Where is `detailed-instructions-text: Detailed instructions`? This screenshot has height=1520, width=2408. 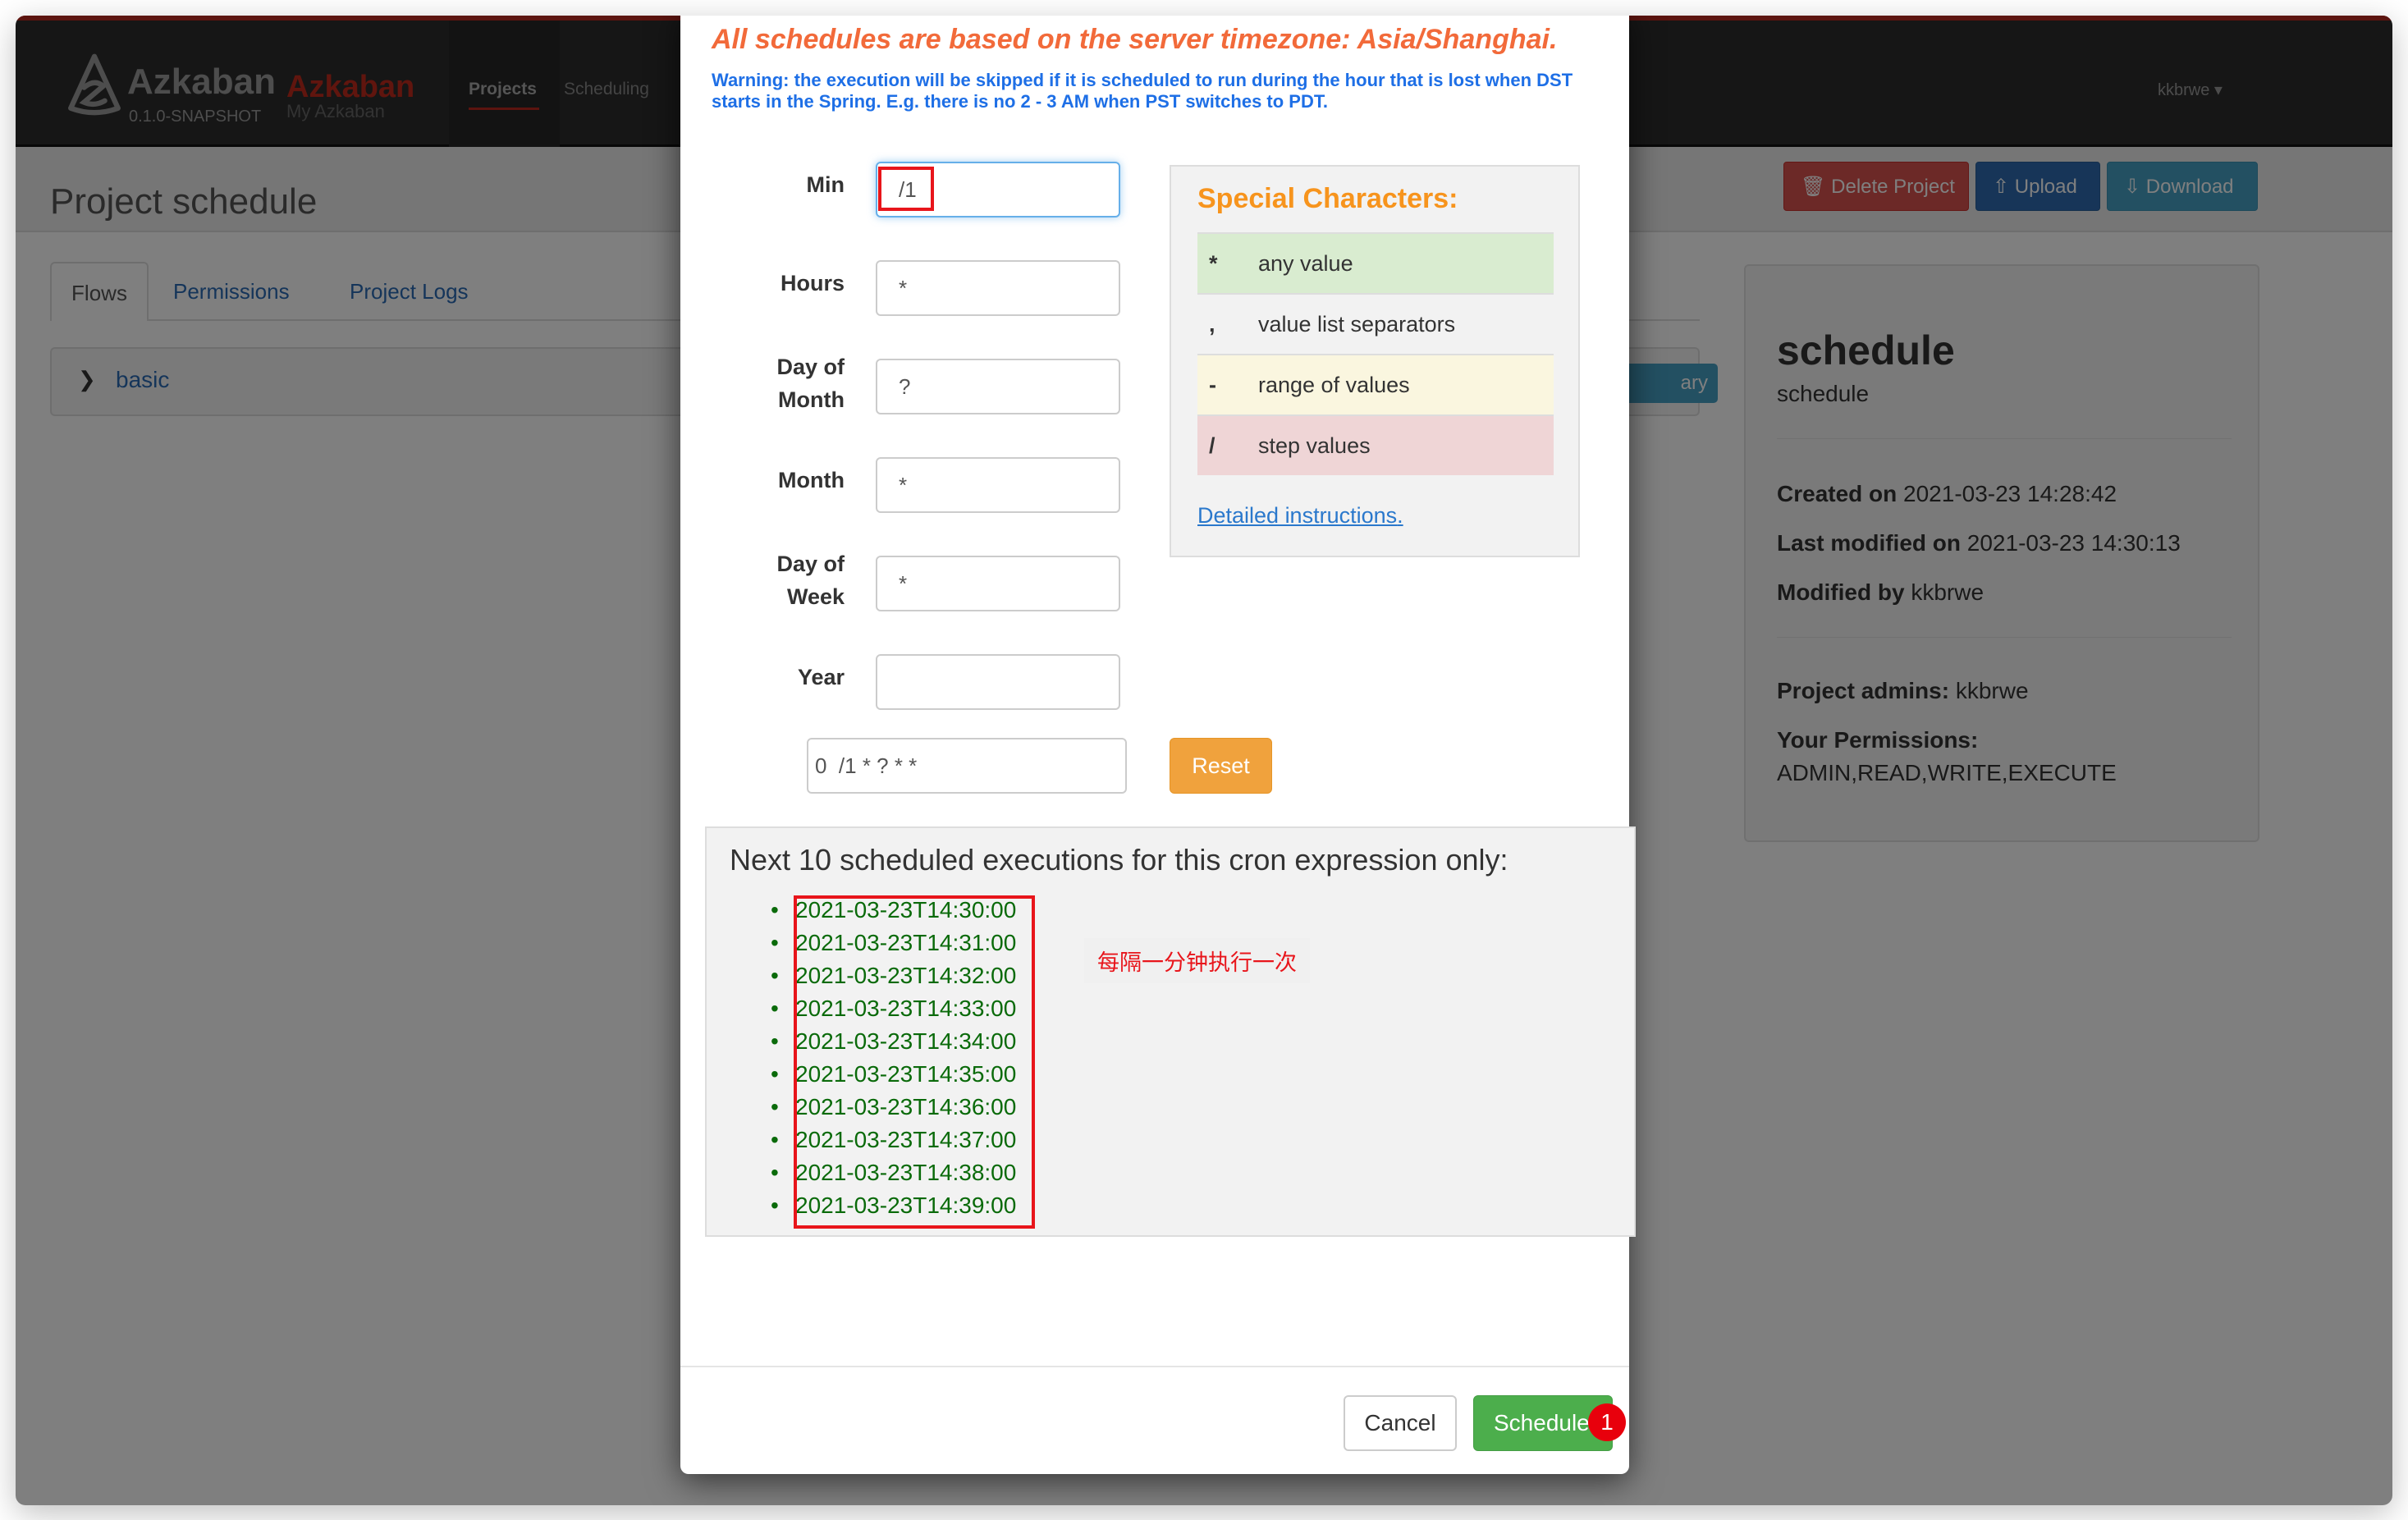 detailed-instructions-text: Detailed instructions is located at coordinates (1297, 515).